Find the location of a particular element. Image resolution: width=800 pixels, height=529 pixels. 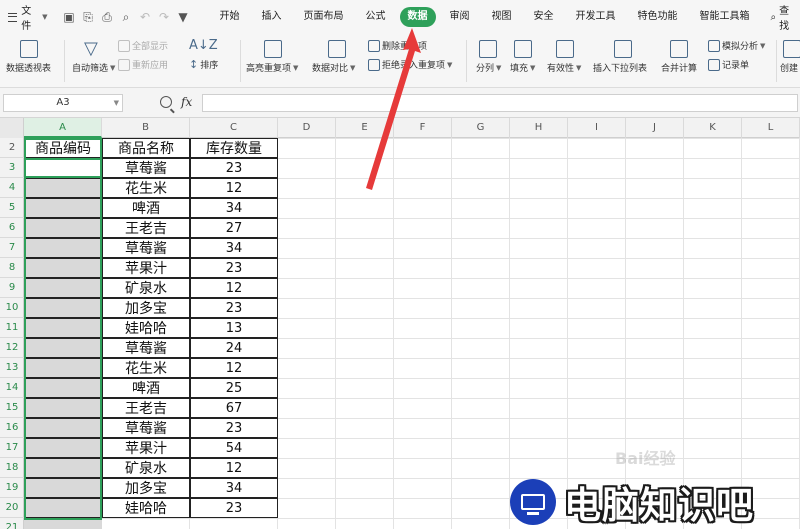

table-cell: 啤酒 is located at coordinates (146, 388).